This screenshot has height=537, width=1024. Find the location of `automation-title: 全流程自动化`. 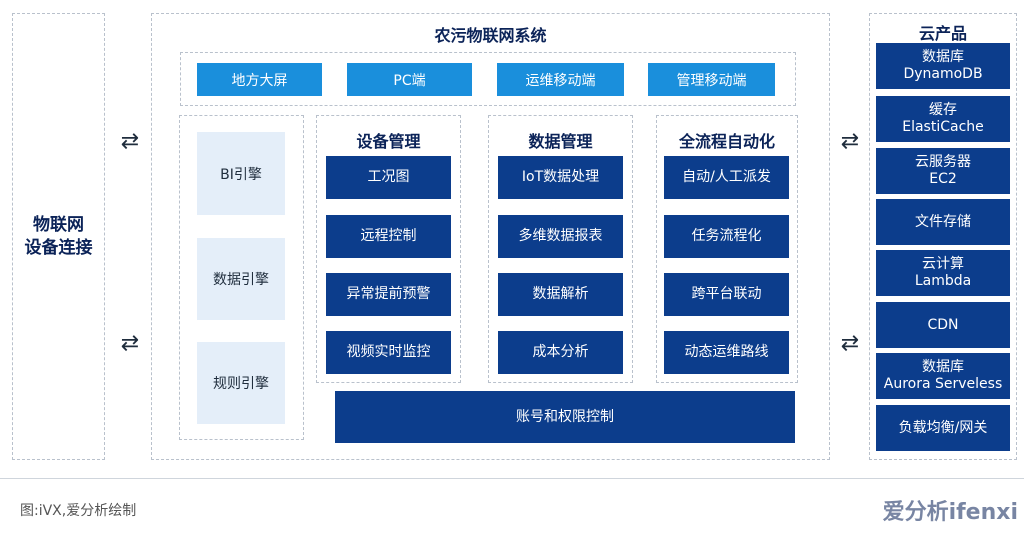

automation-title: 全流程自动化 is located at coordinates (726, 141).